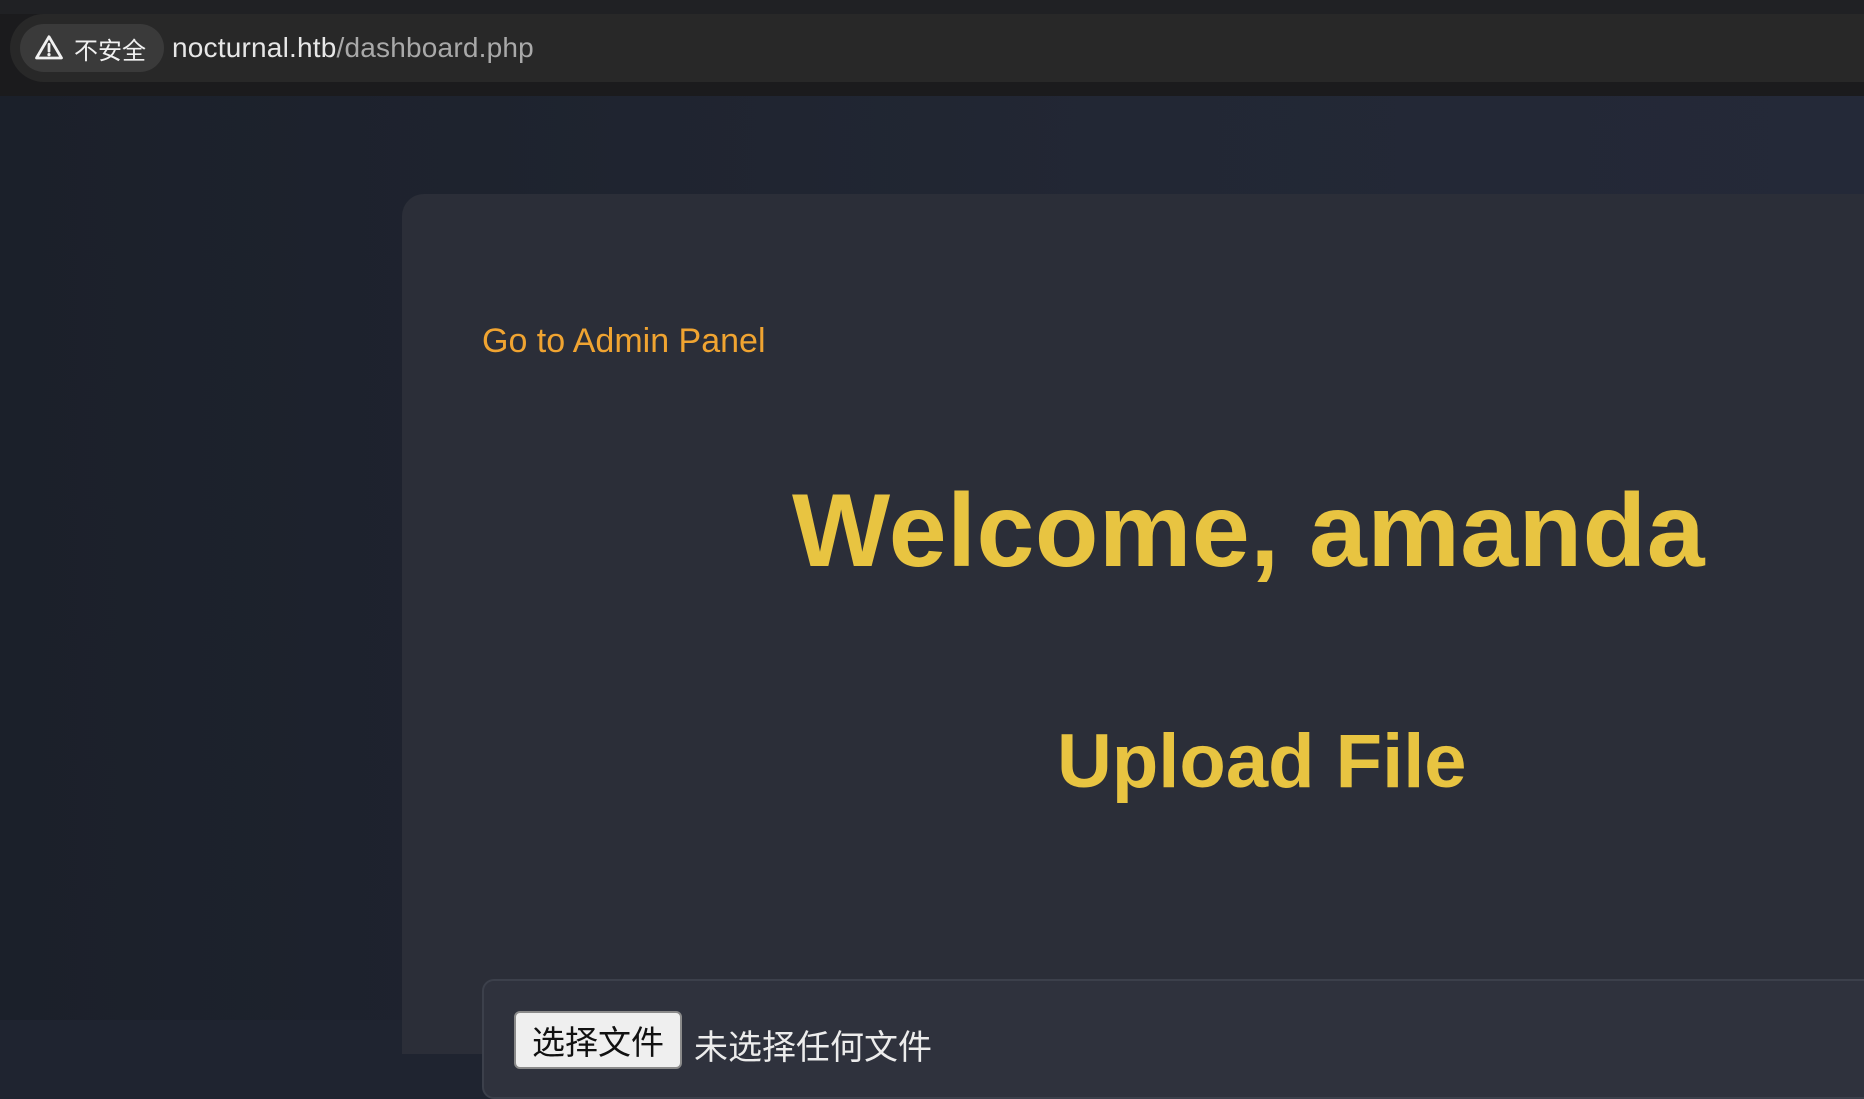  I want to click on browser-chrome: 不安全 nocturnal.htb/dashboard.php, so click(932, 48).